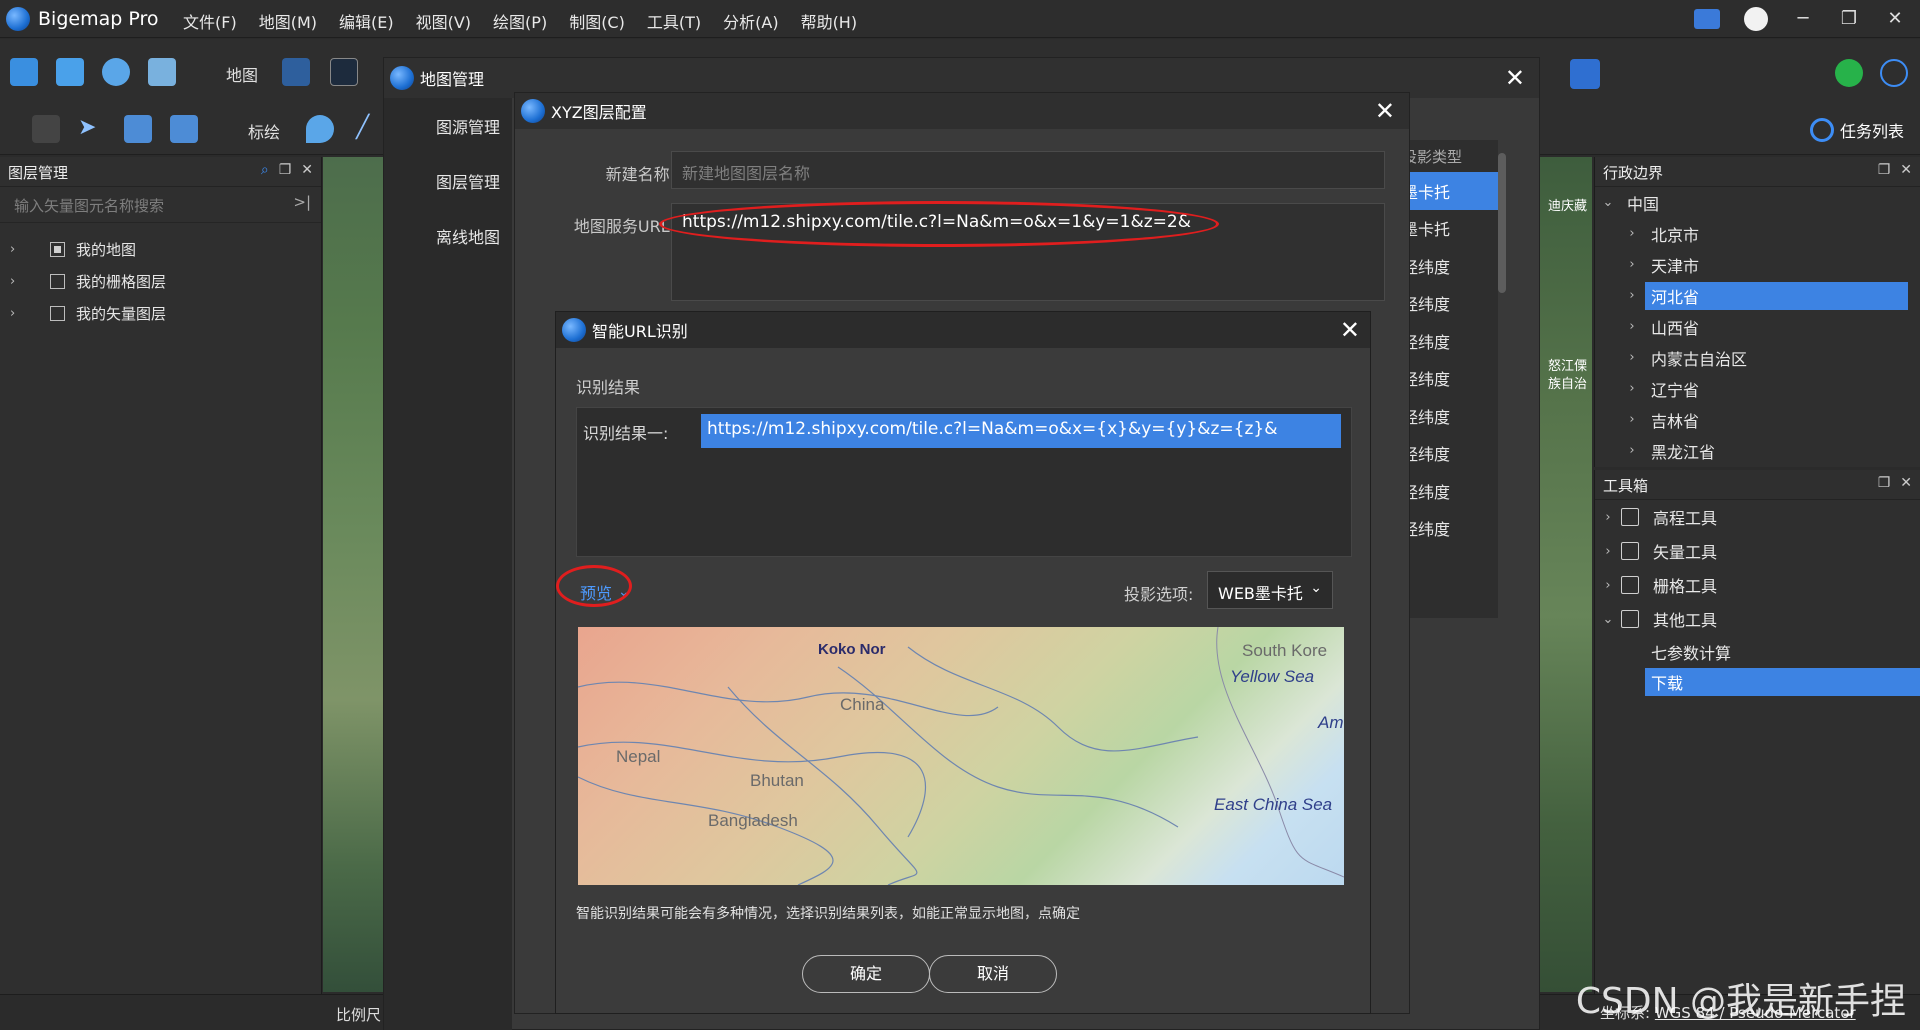  Describe the element at coordinates (1350, 330) in the screenshot. I see `smart-url-close-icon: ✕` at that location.